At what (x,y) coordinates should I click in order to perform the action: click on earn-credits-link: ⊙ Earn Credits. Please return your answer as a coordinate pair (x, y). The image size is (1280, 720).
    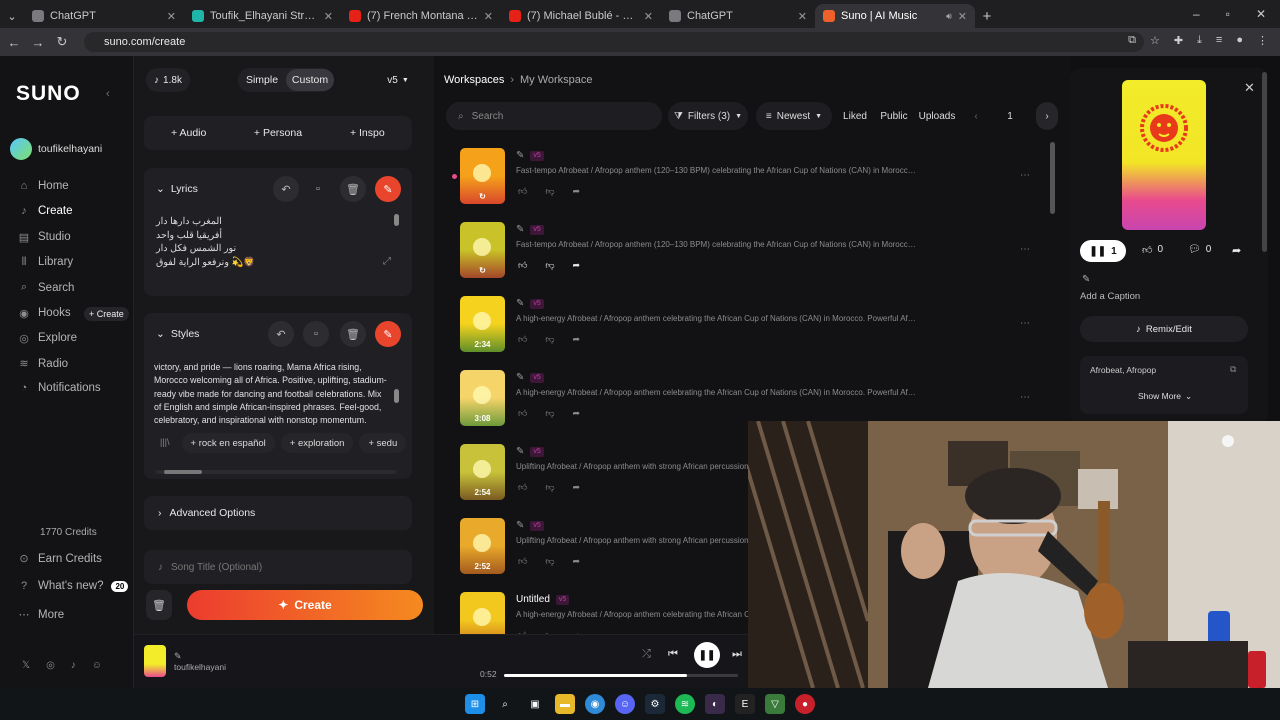
    Looking at the image, I should click on (60, 559).